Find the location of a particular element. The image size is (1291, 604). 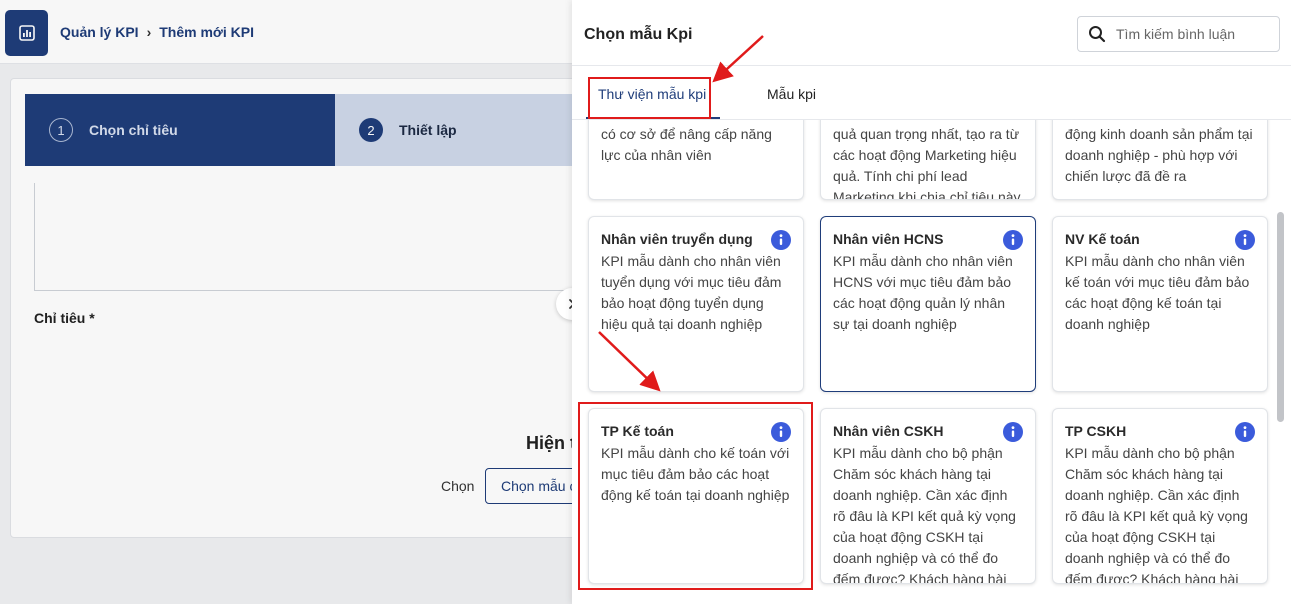

template-card-title: Nhân viên HCNS is located at coordinates (888, 239).